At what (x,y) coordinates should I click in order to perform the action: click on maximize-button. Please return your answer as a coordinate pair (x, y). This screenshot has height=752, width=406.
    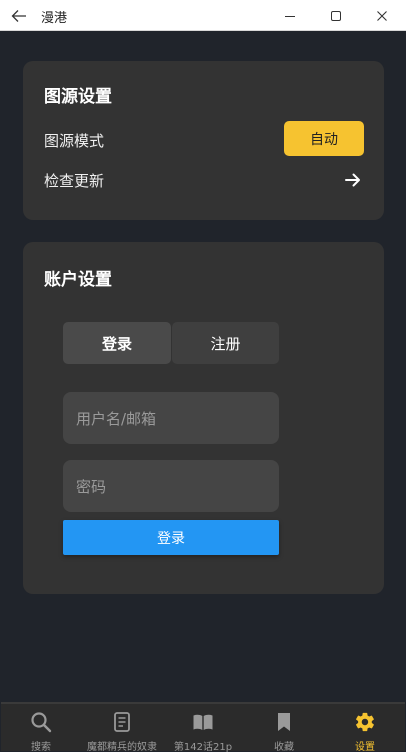
    Looking at the image, I should click on (336, 15).